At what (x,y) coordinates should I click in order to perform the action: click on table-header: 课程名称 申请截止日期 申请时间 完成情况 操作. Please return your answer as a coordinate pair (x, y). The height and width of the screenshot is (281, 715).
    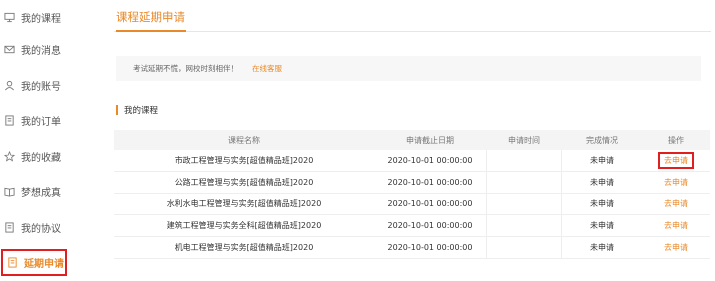
    Looking at the image, I should click on (412, 140).